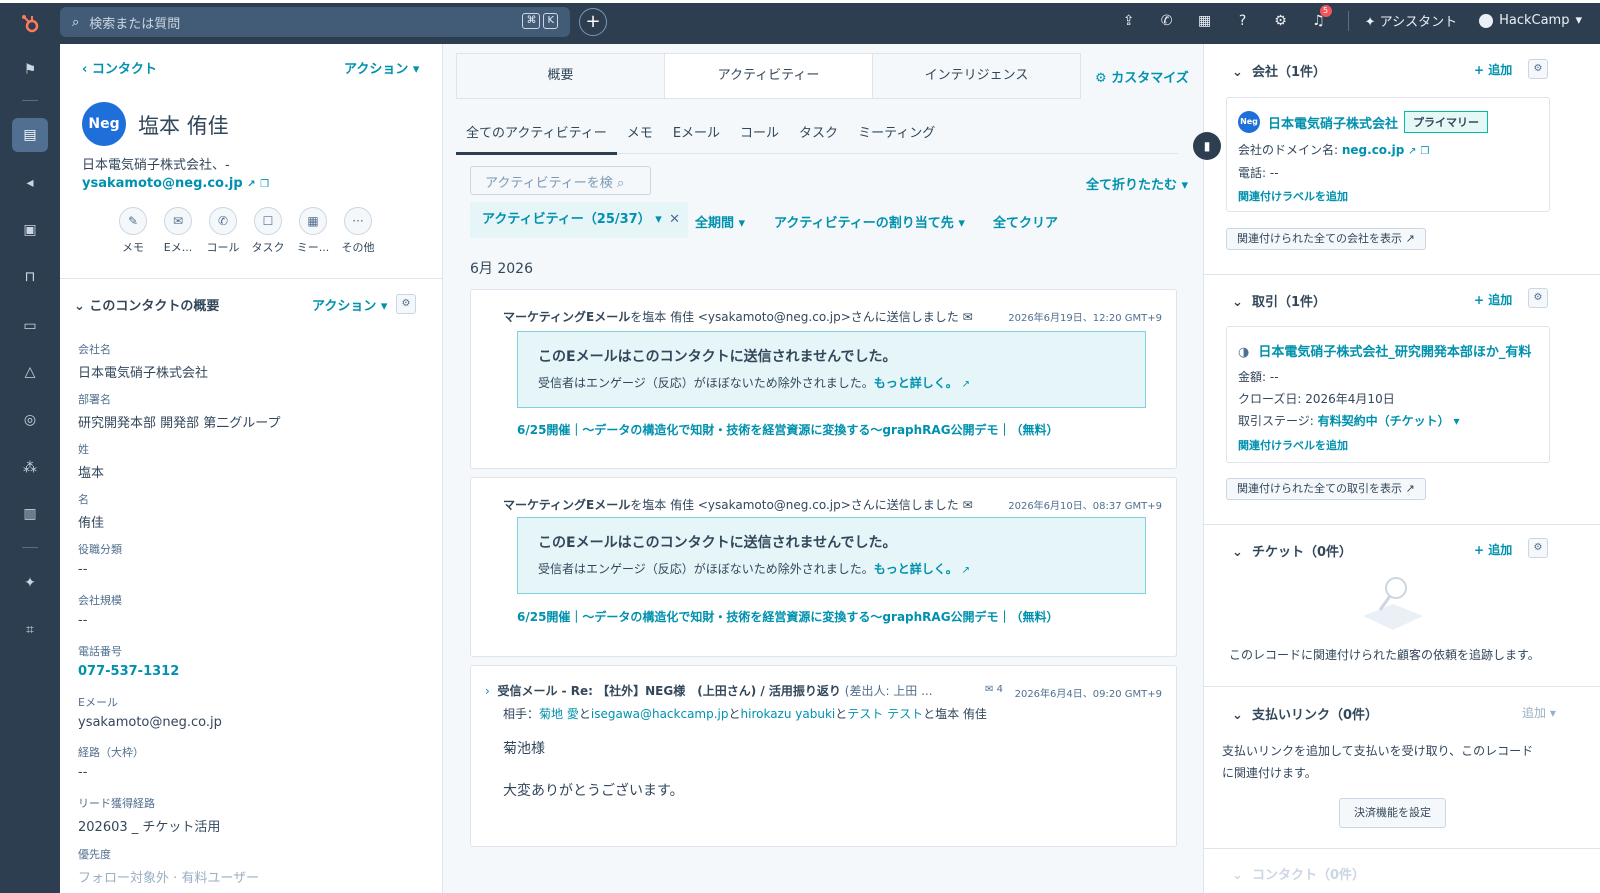  I want to click on recipient-link: hirokazu yabuki, so click(788, 714).